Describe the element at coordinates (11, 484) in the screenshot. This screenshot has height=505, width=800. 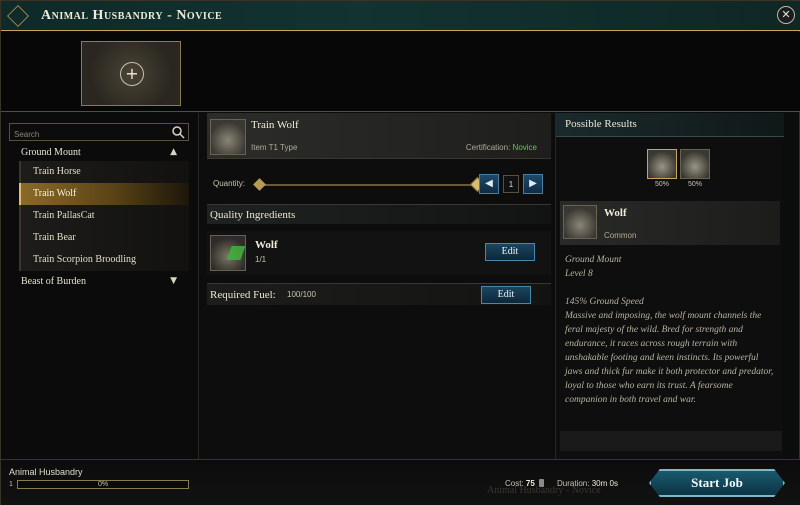
I see `skill-level: 1` at that location.